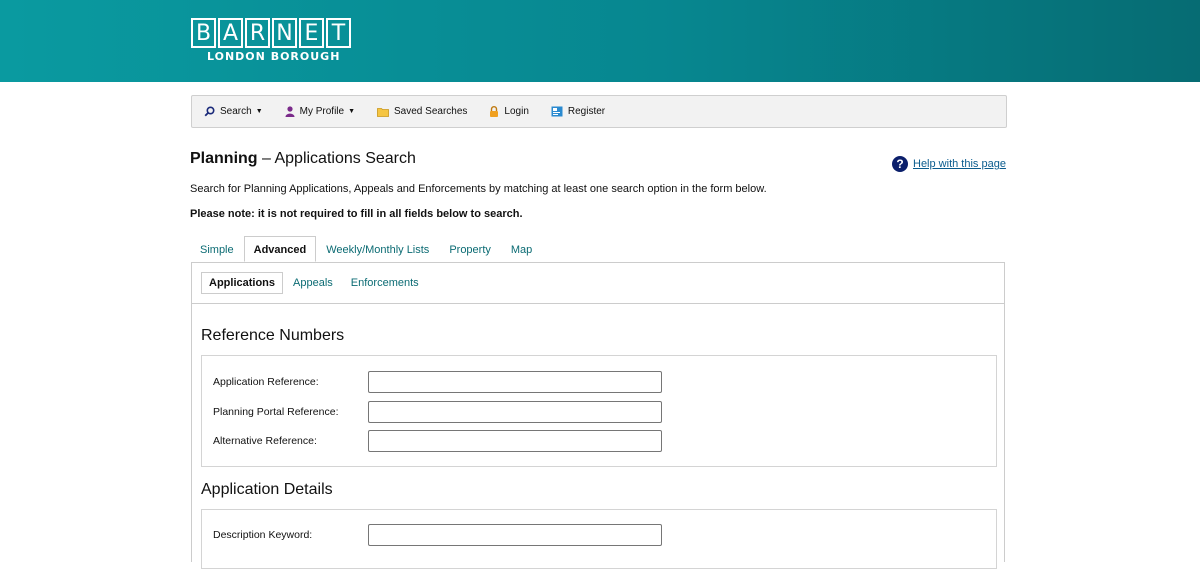  Describe the element at coordinates (385, 283) in the screenshot. I see `subtab-enforcements: Enforcements` at that location.